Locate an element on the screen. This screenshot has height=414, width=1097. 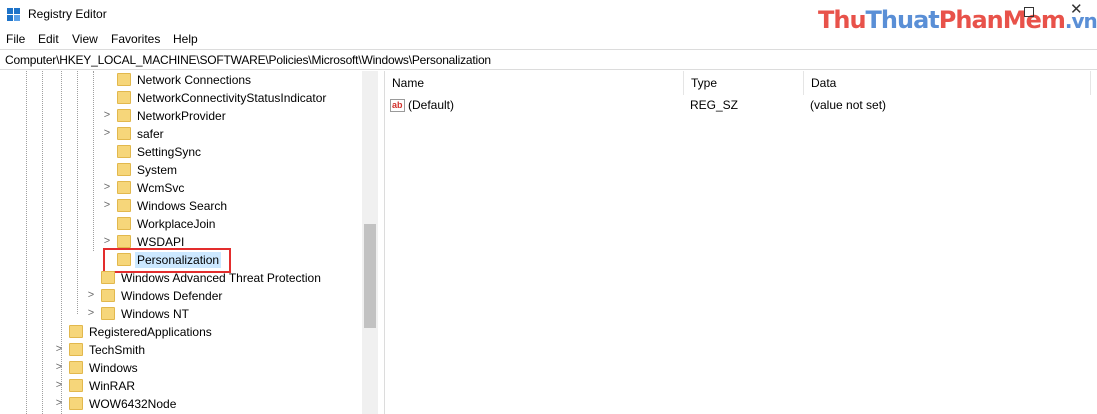
menu-file: File is located at coordinates (15, 39).